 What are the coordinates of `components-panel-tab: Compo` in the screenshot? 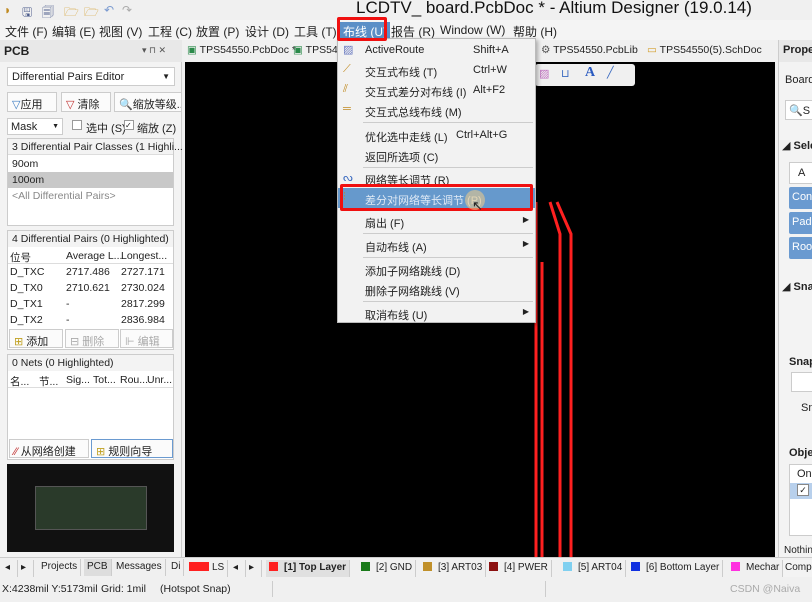 It's located at (797, 568).